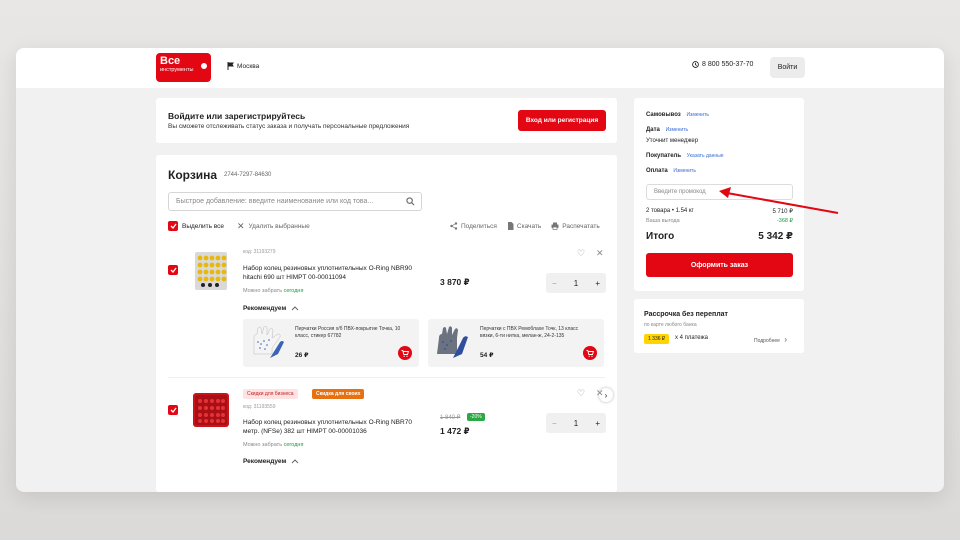 This screenshot has width=960, height=540. Describe the element at coordinates (510, 226) in the screenshot. I see `document-icon` at that location.